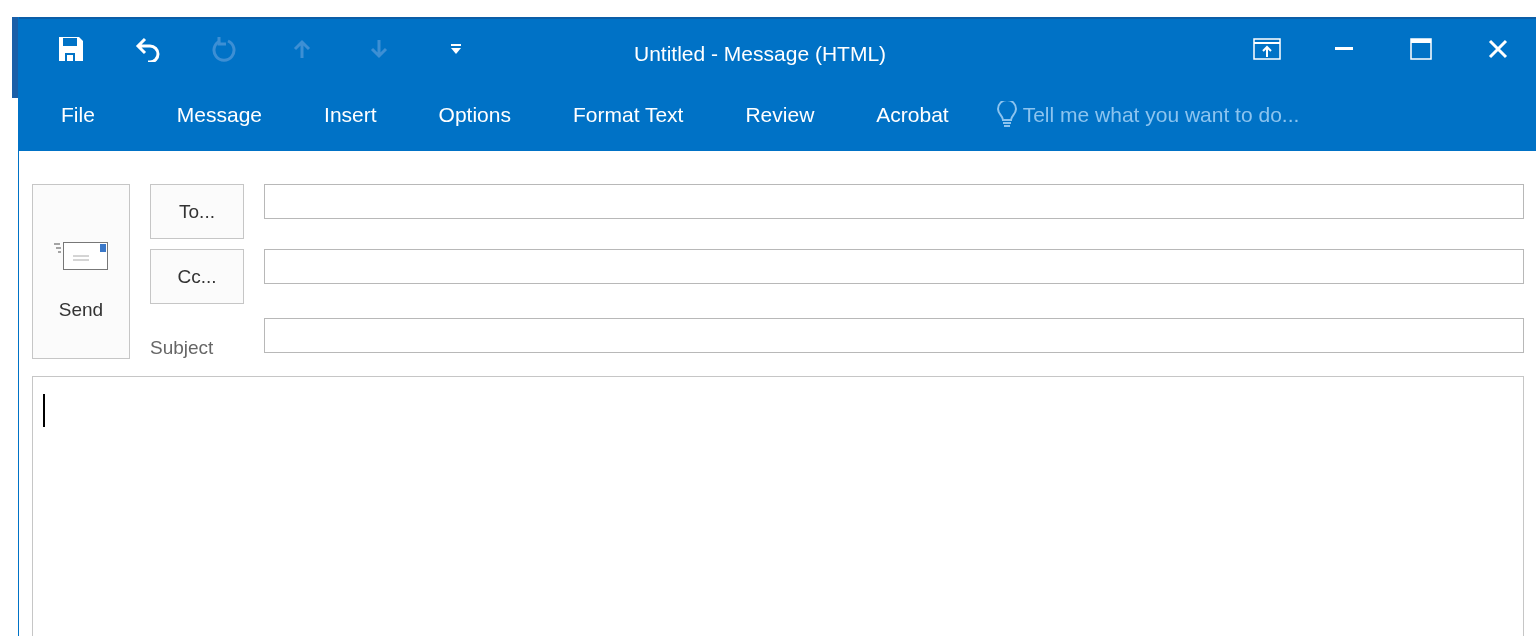 This screenshot has width=1536, height=636. What do you see at coordinates (224, 49) in the screenshot?
I see `redo-icon` at bounding box center [224, 49].